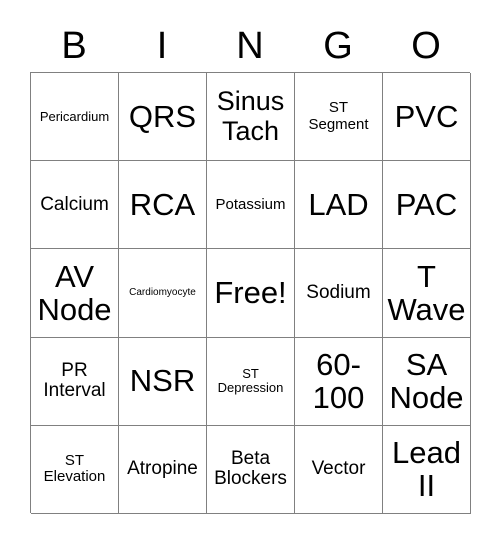  I want to click on bingo-cell-label: Beta Blockers, so click(250, 468).